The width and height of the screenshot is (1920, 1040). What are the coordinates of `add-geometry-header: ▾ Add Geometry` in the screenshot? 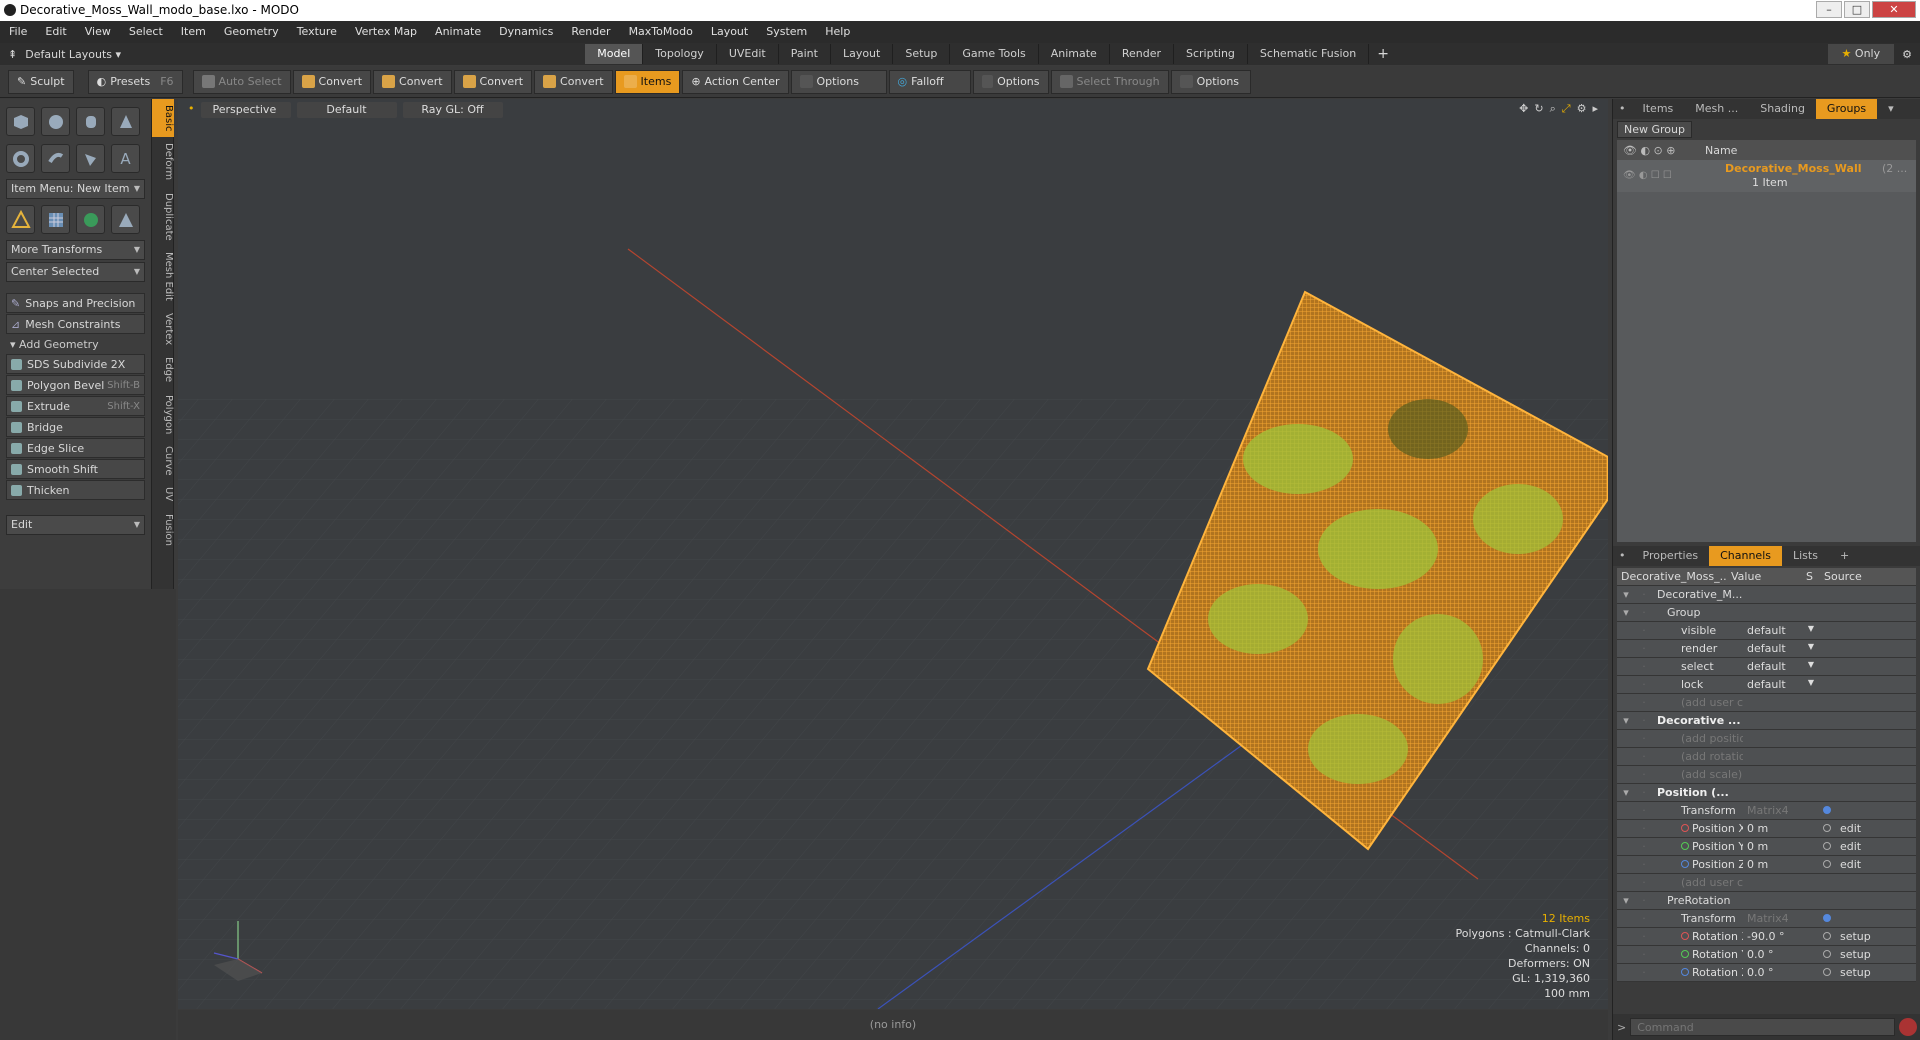 It's located at (75, 344).